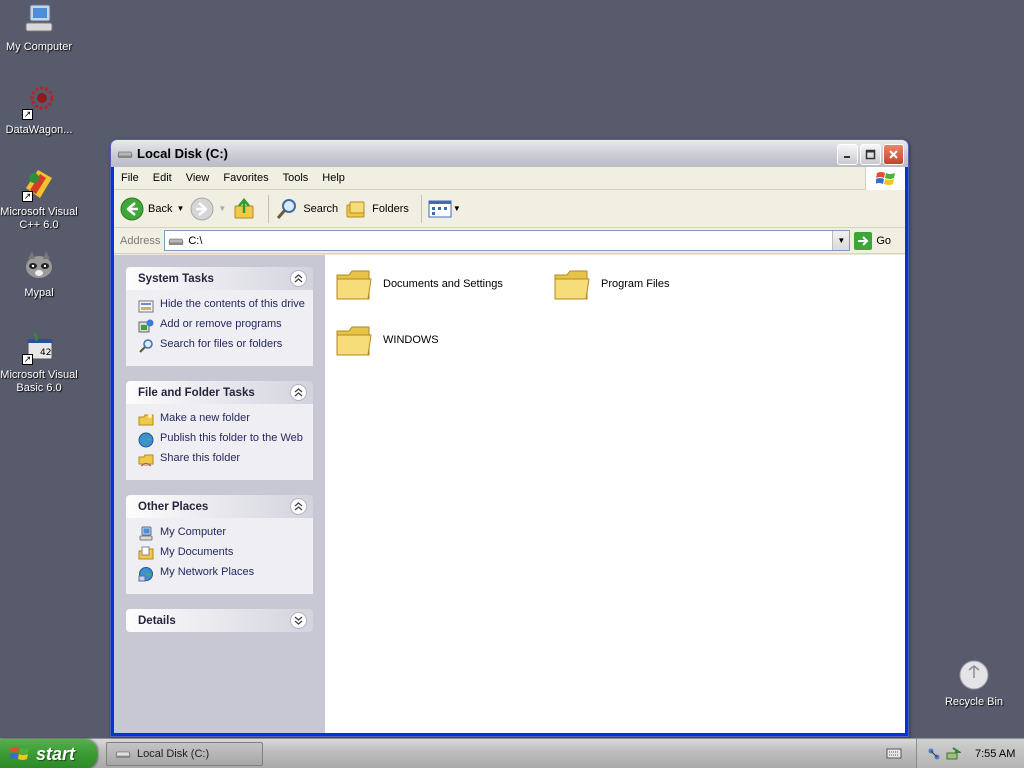  Describe the element at coordinates (390, 208) in the screenshot. I see `folders-label: Folders` at that location.